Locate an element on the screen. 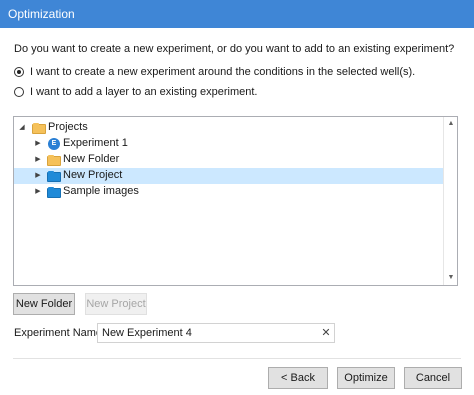 Image resolution: width=474 pixels, height=395 pixels. tree-item-label: New Folder is located at coordinates (91, 159).